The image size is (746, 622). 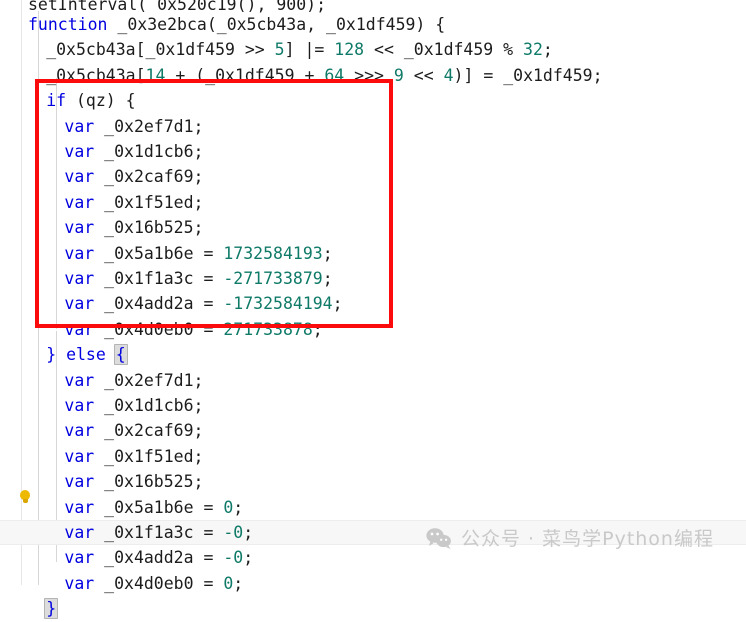 What do you see at coordinates (25, 498) in the screenshot?
I see `intention-bulb-icon` at bounding box center [25, 498].